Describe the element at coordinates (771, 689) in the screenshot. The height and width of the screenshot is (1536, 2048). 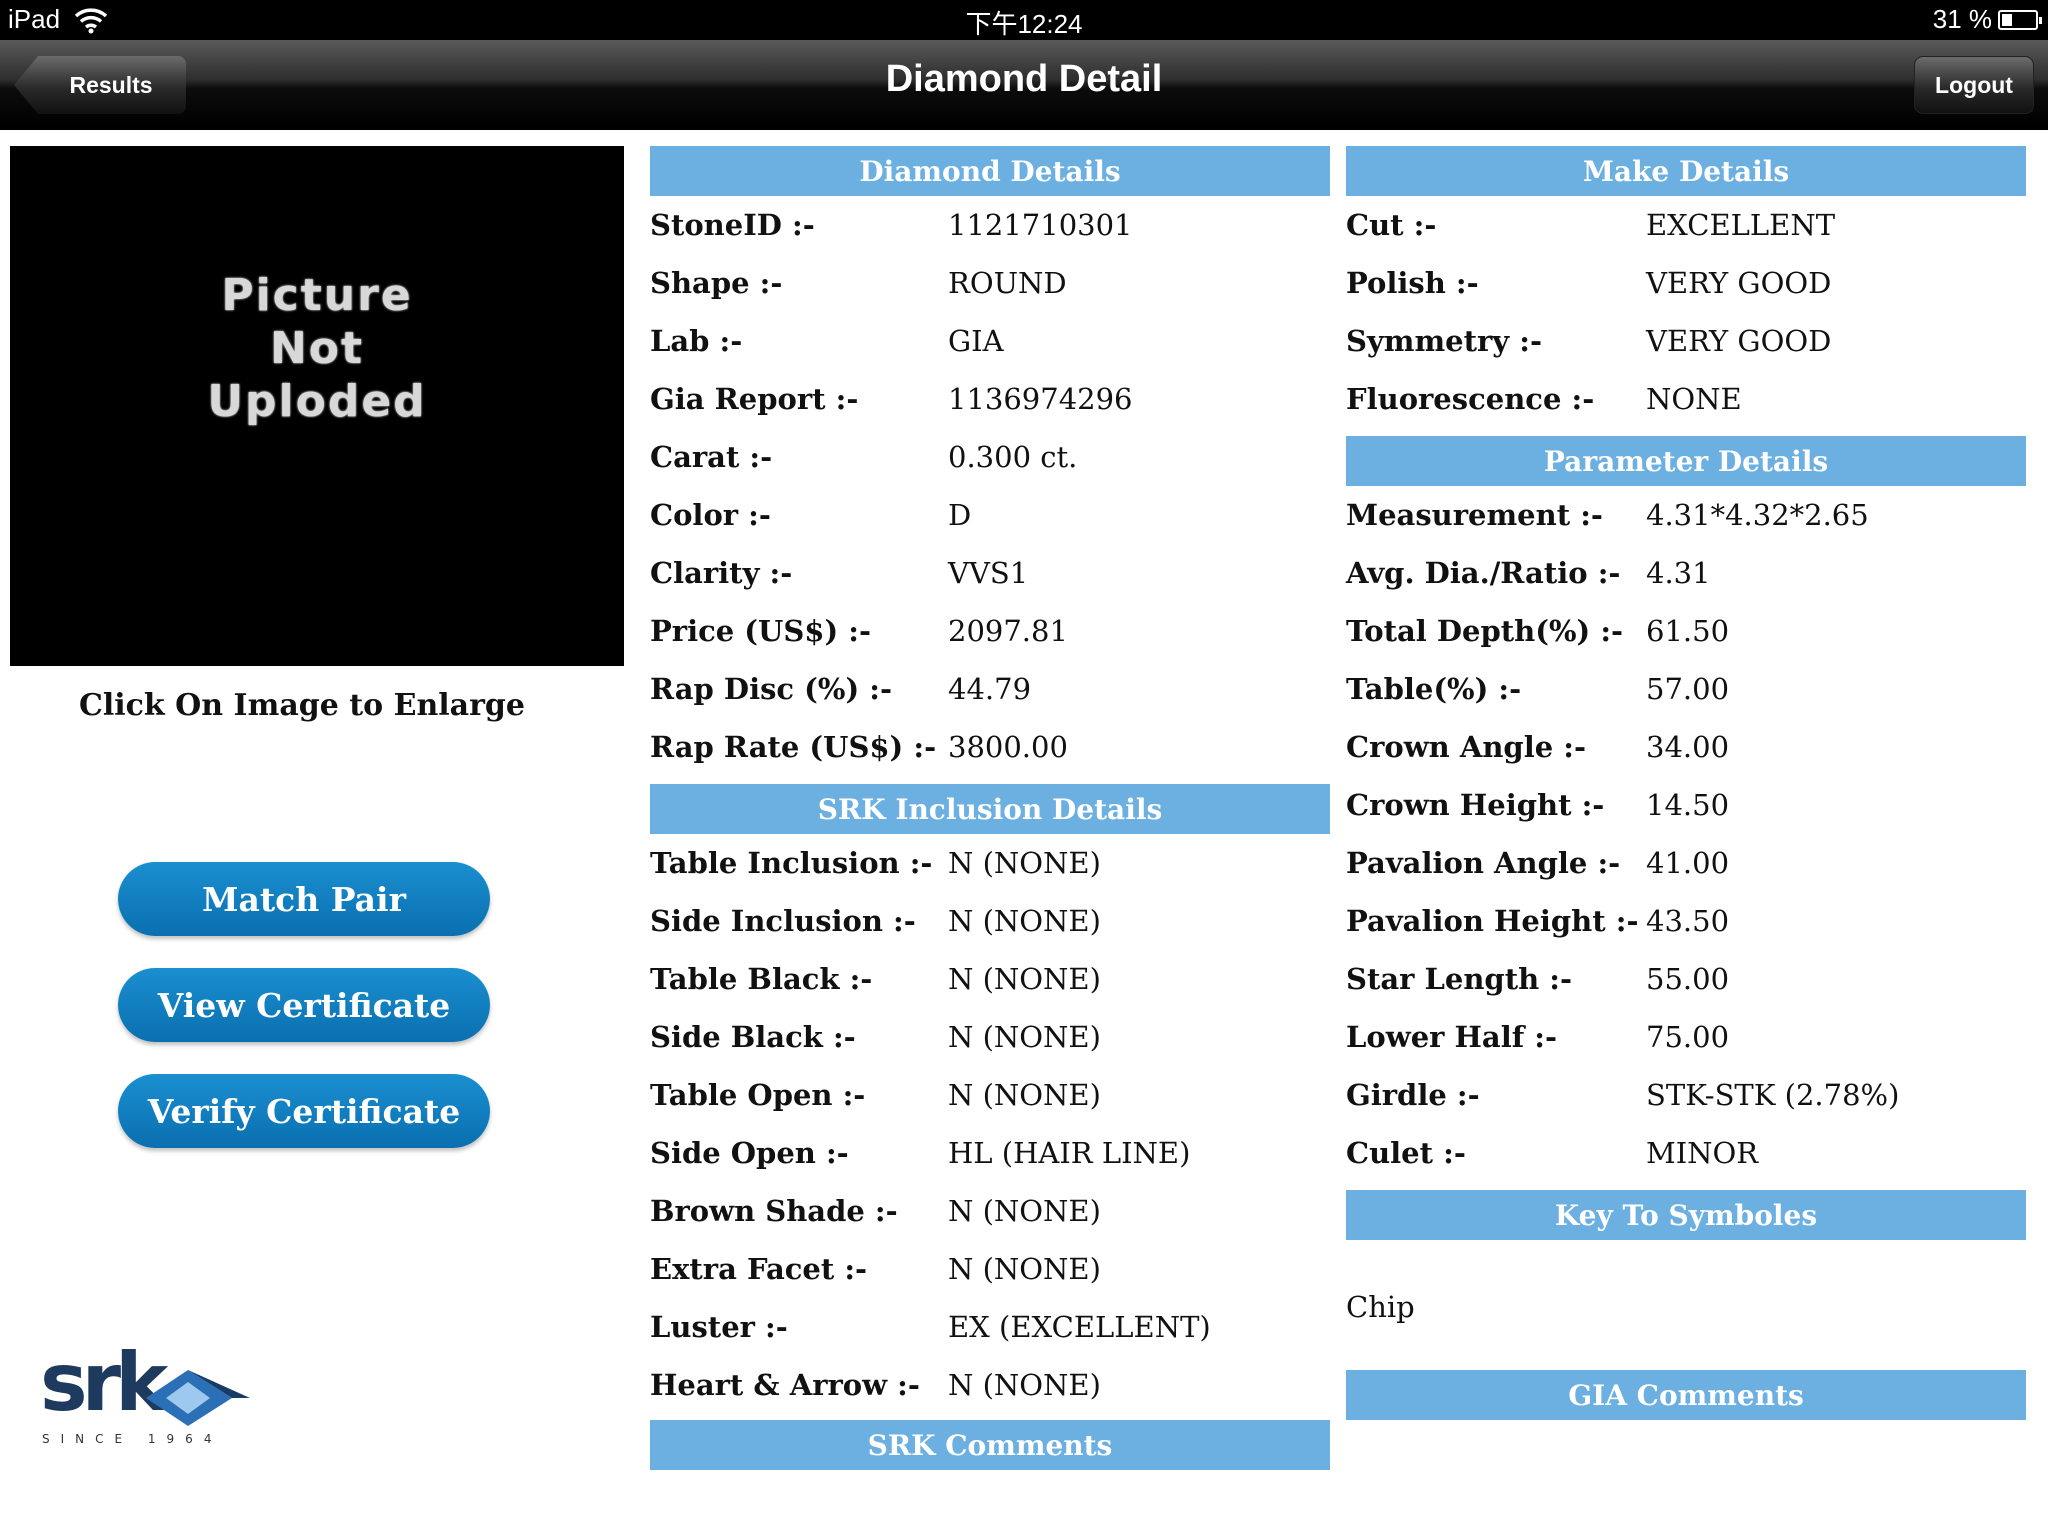
I see `detail-label: Rap Disc (%) :-` at that location.